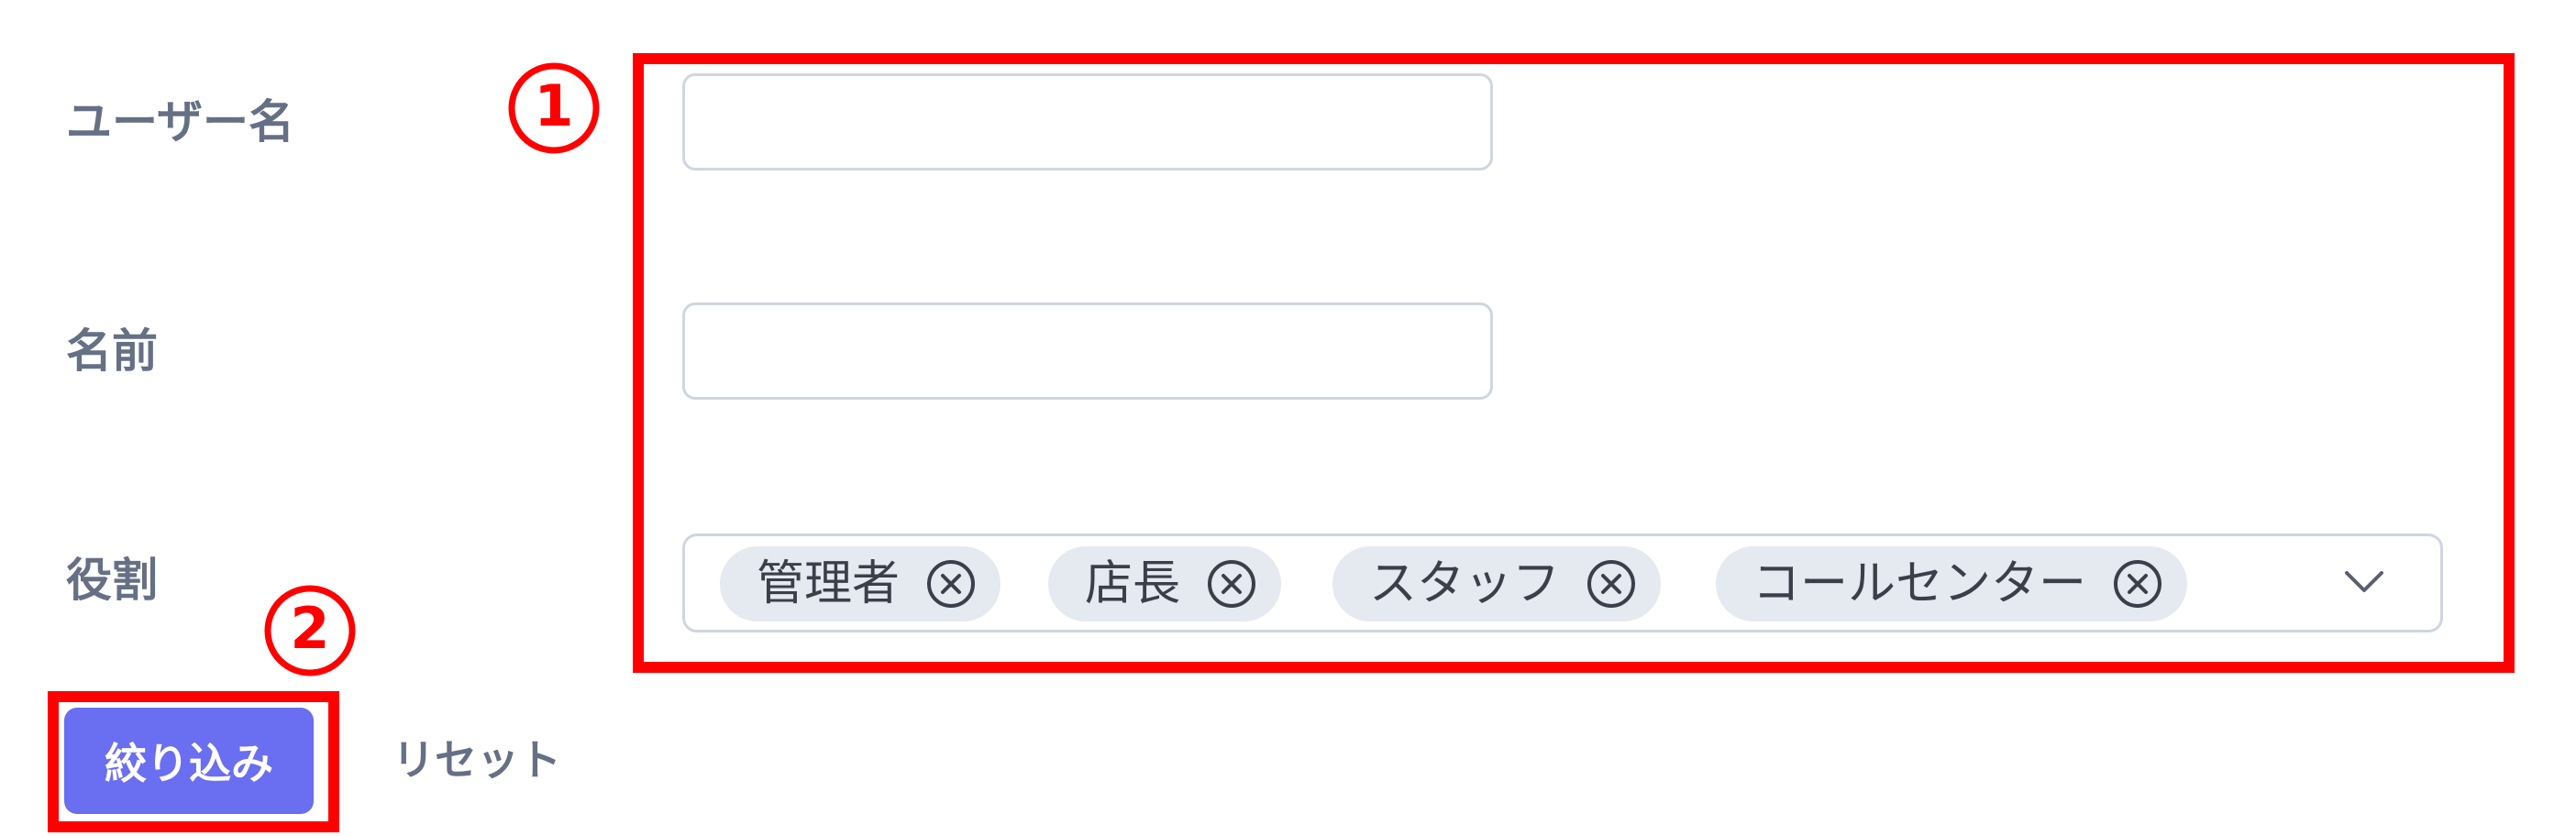  I want to click on username-label: ユーザー名, so click(180, 121).